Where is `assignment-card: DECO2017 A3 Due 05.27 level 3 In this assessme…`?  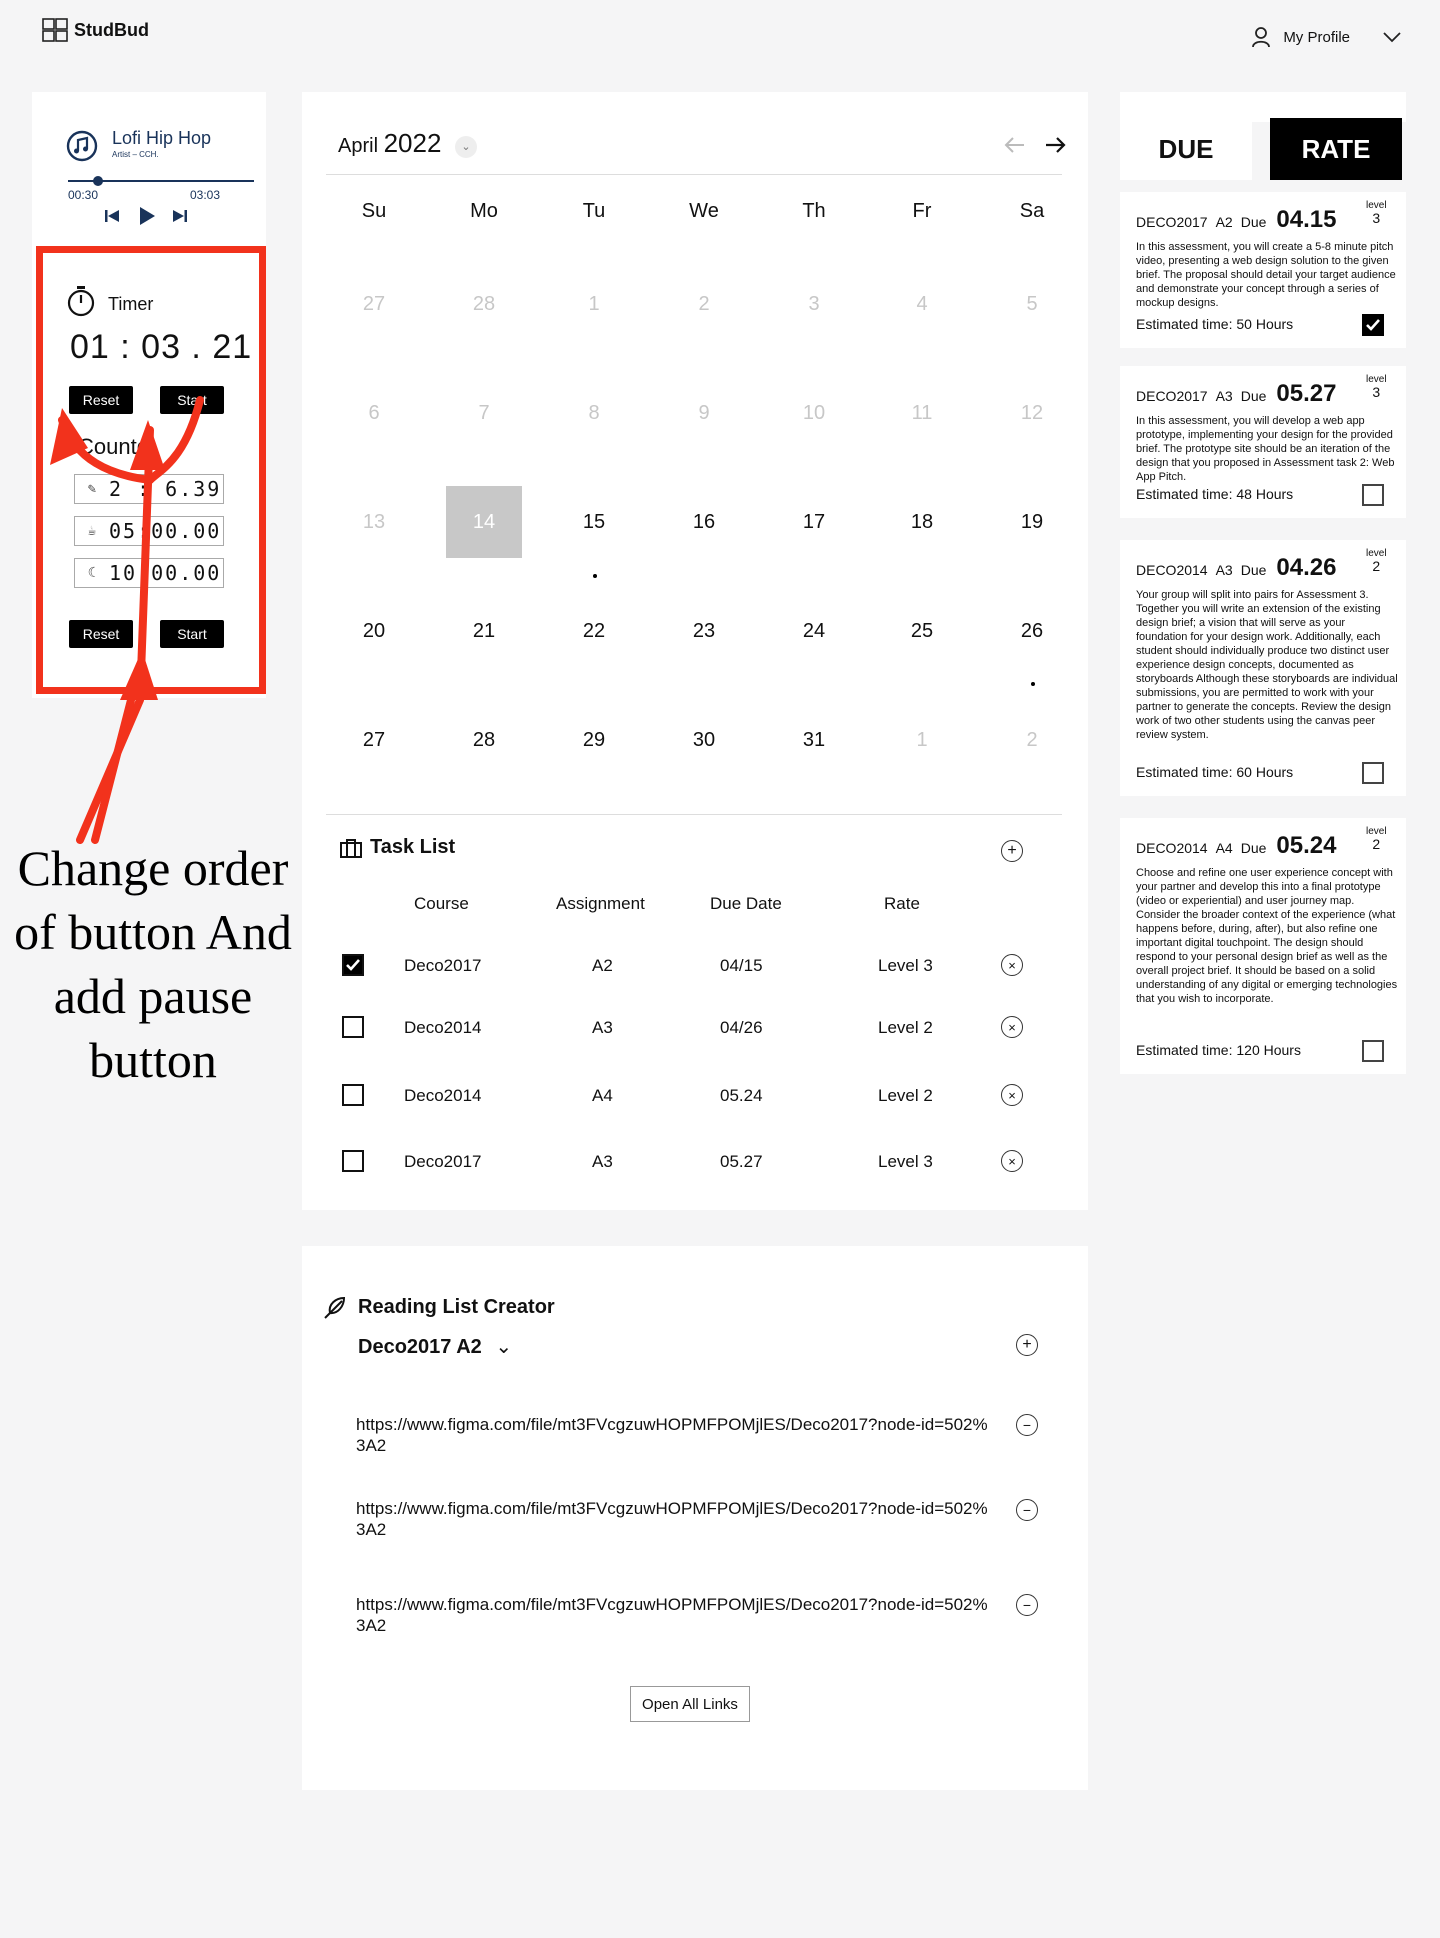
assignment-card: DECO2017 A3 Due 05.27 level 3 In this assessme… is located at coordinates (1263, 442).